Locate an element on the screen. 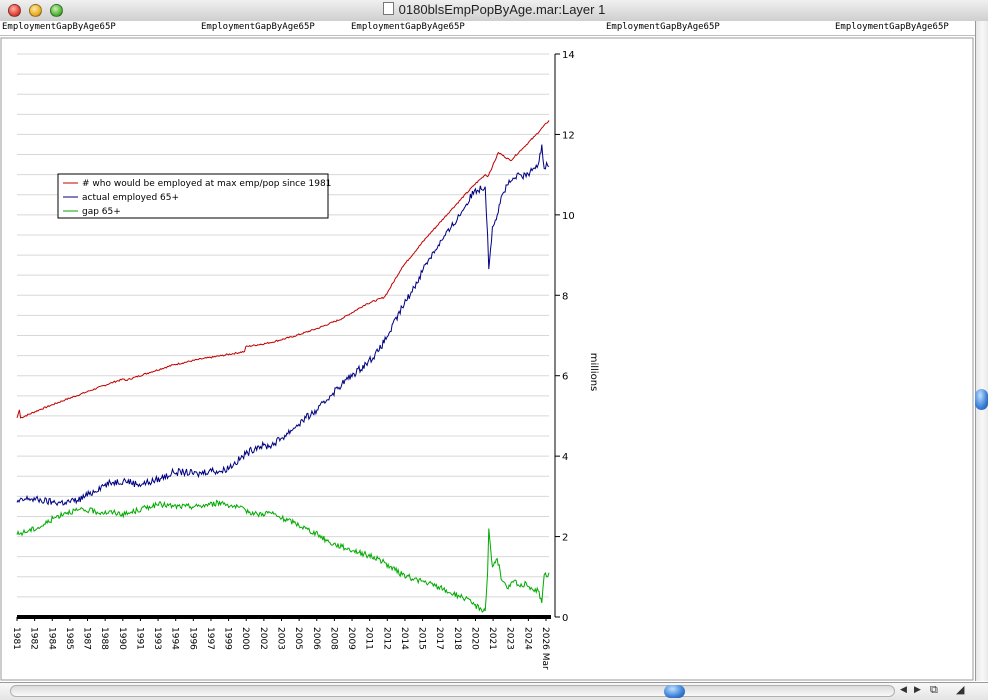  x-tick-label: 1996 is located at coordinates (192, 638).